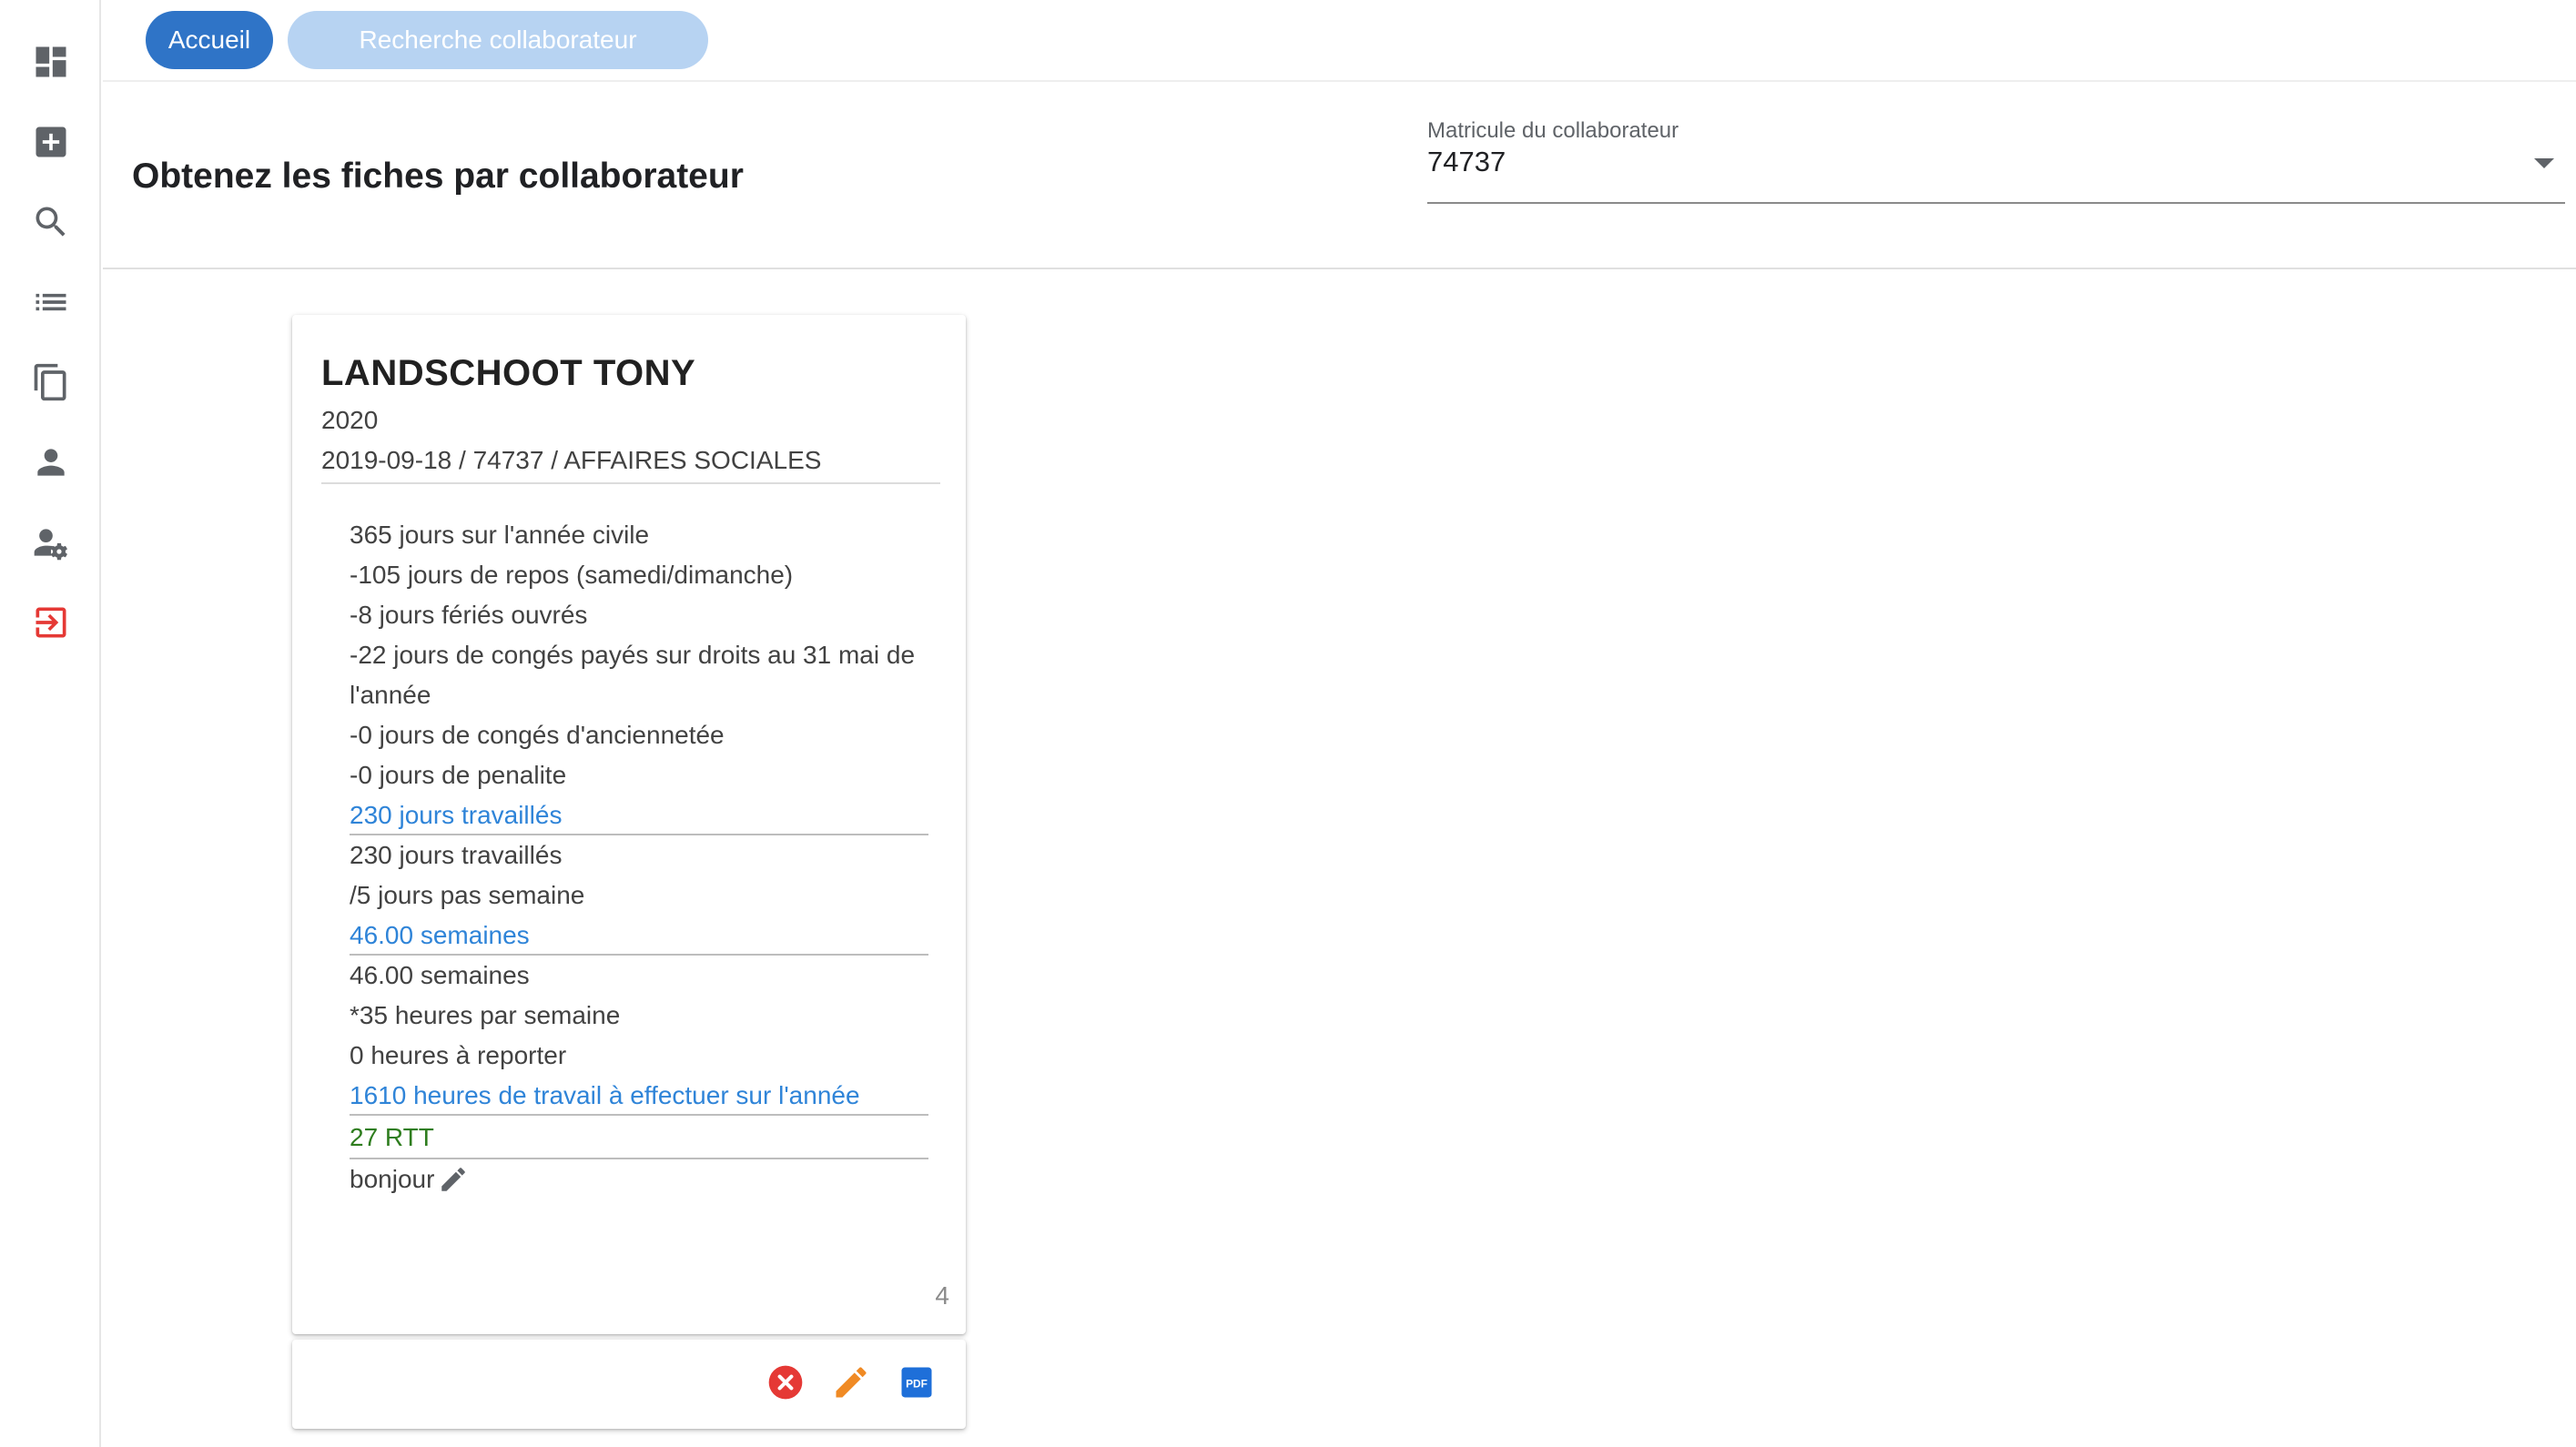 This screenshot has height=1447, width=2576. I want to click on person-settings-icon, so click(51, 542).